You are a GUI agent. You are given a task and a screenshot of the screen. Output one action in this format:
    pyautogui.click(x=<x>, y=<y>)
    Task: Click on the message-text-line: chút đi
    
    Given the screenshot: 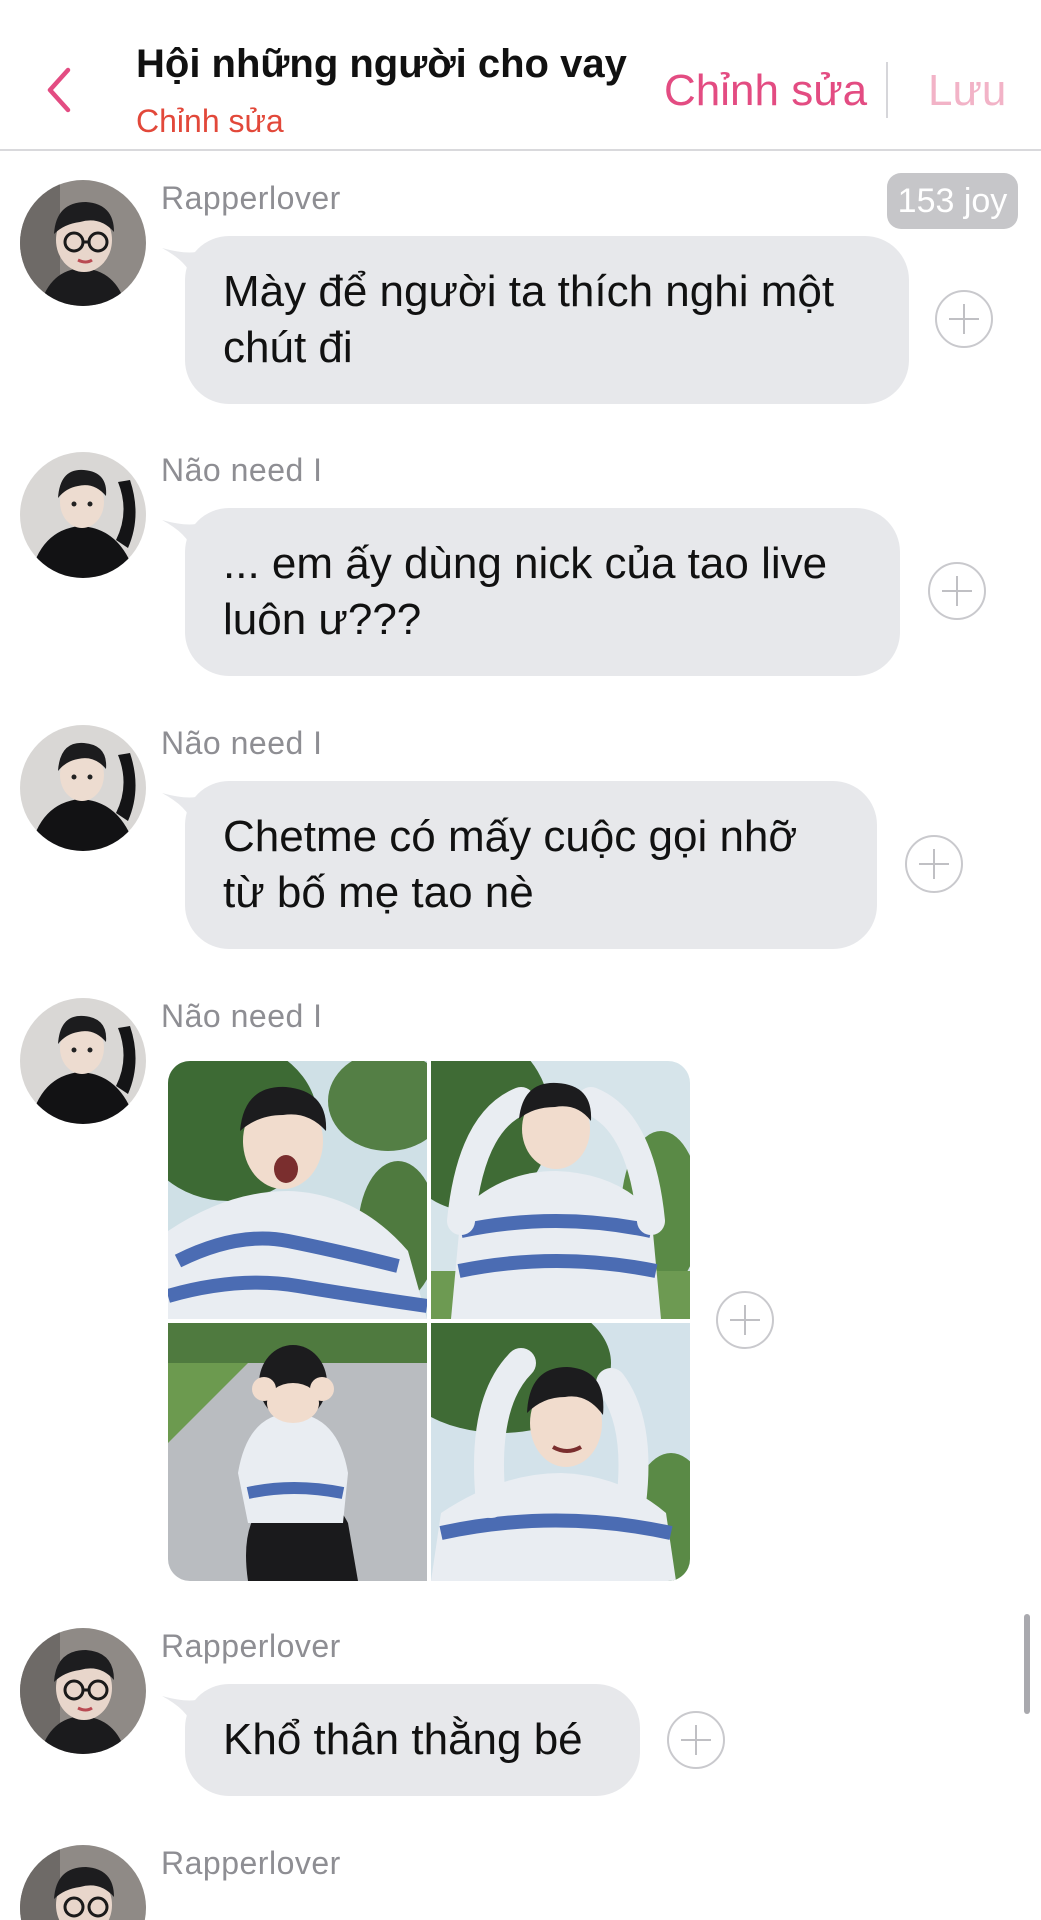 What is the action you would take?
    pyautogui.click(x=288, y=347)
    